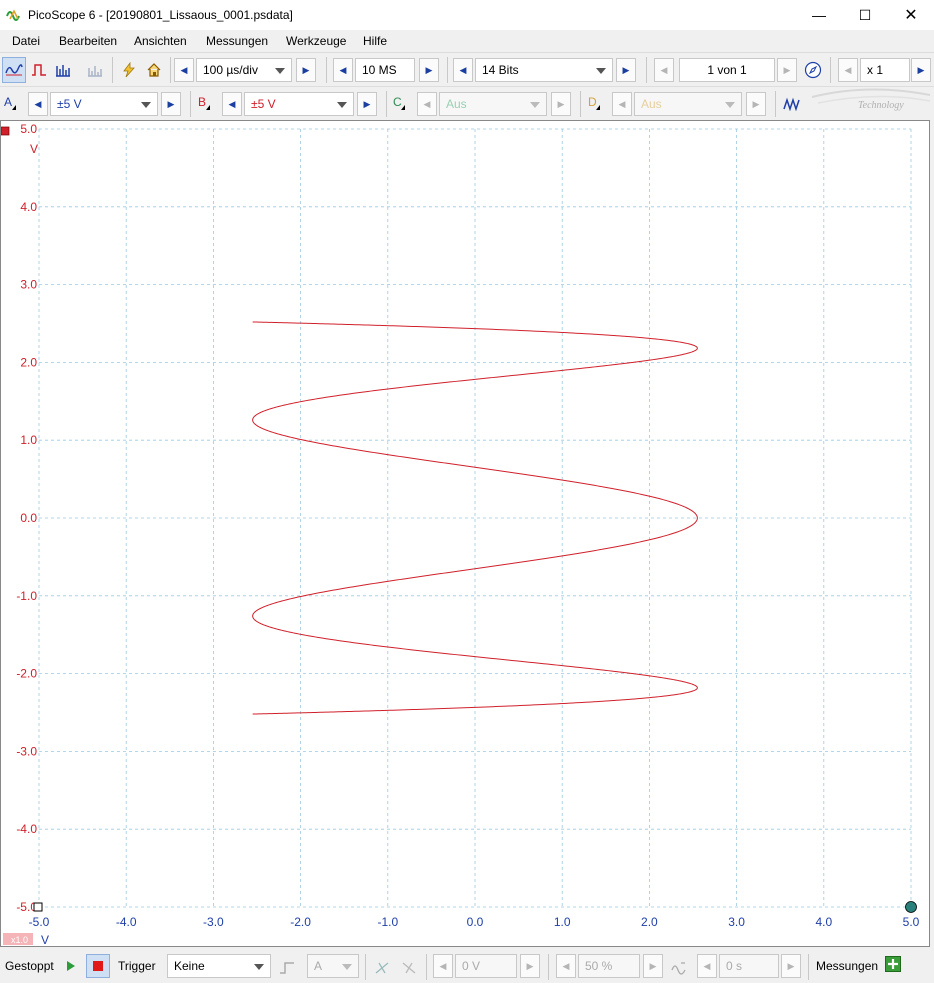 The image size is (934, 983). I want to click on x-axis-unit: V, so click(45, 940).